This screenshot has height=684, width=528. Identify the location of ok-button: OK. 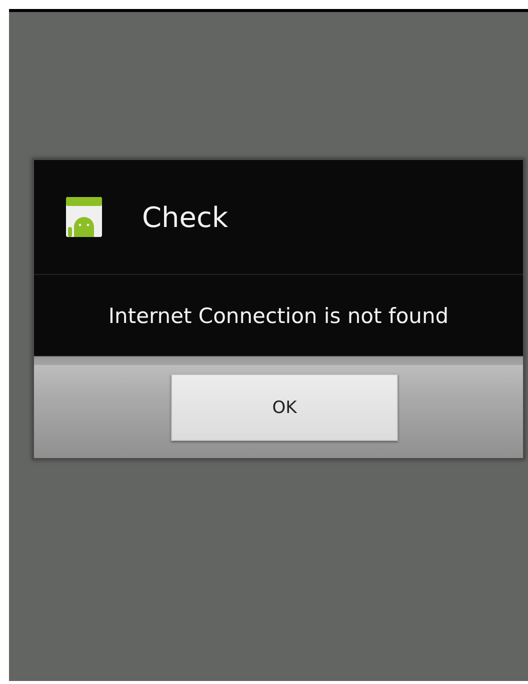
(284, 407).